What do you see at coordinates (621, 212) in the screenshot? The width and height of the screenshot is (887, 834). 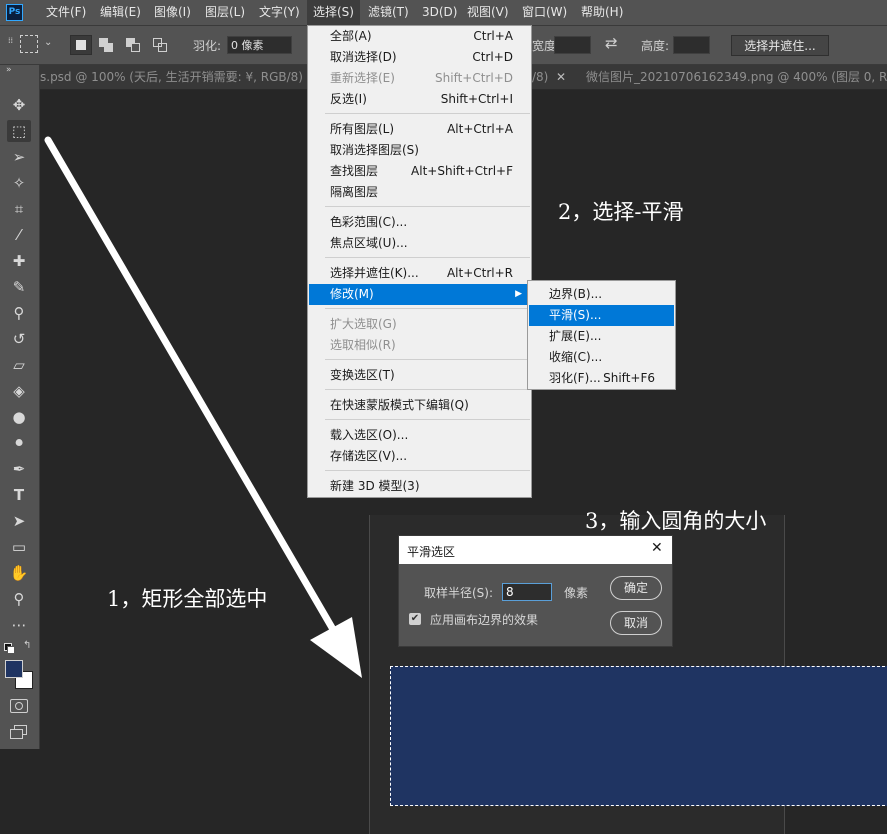 I see `annotation-step-2: 2，选择-平滑` at bounding box center [621, 212].